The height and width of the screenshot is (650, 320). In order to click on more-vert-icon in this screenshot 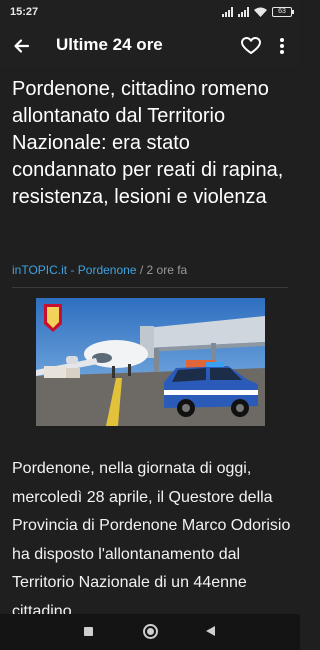, I will do `click(282, 46)`.